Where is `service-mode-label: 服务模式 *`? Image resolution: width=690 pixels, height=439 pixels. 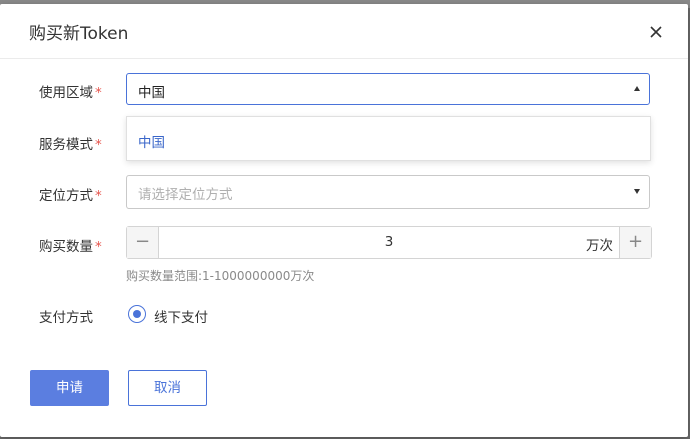
service-mode-label: 服务模式 * is located at coordinates (70, 143).